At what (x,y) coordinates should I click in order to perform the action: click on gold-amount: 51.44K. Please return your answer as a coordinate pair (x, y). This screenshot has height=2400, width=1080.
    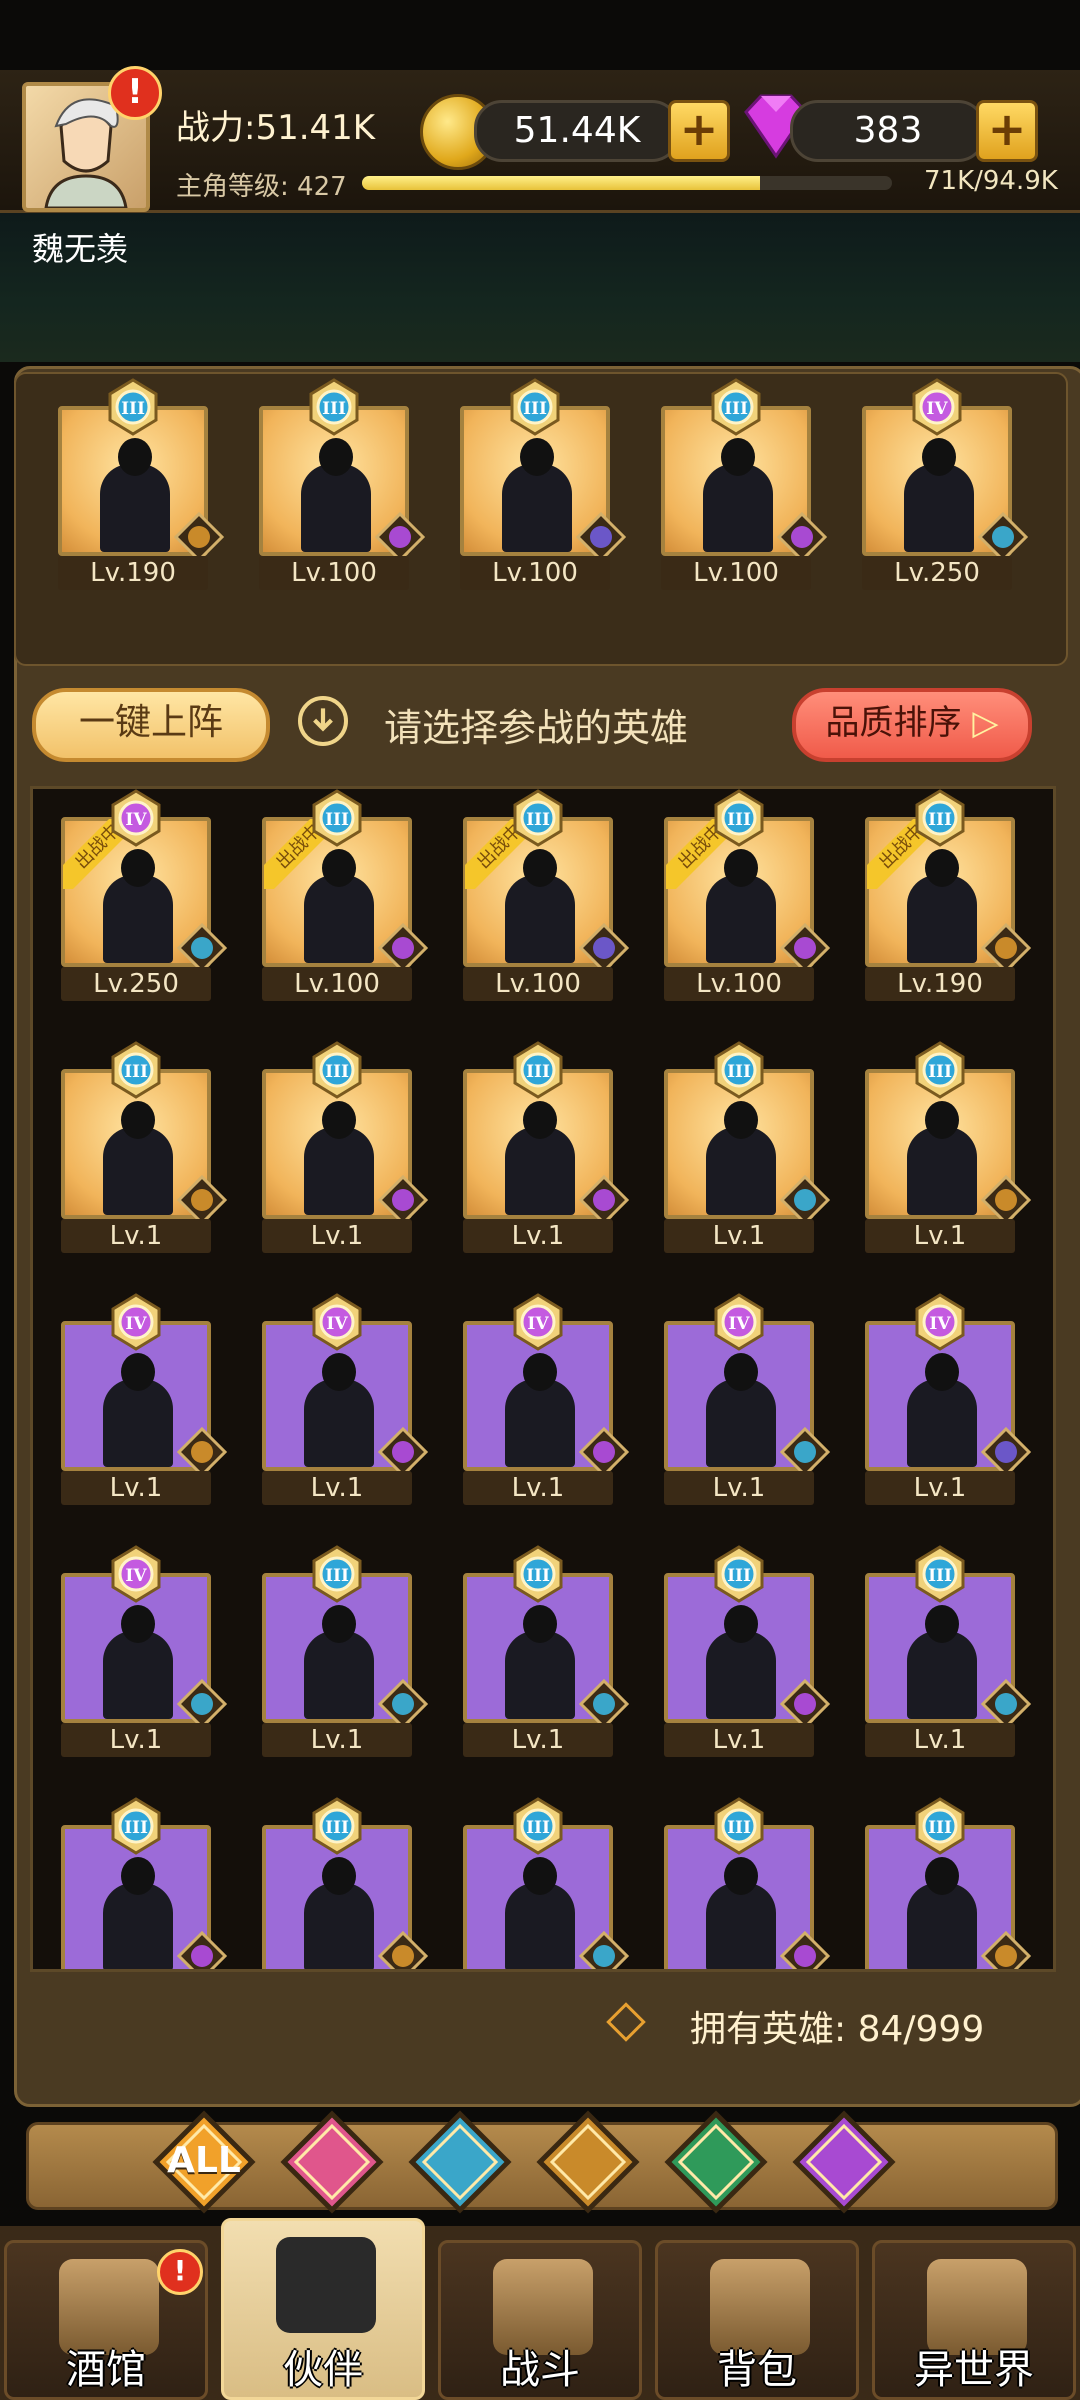
    Looking at the image, I should click on (577, 131).